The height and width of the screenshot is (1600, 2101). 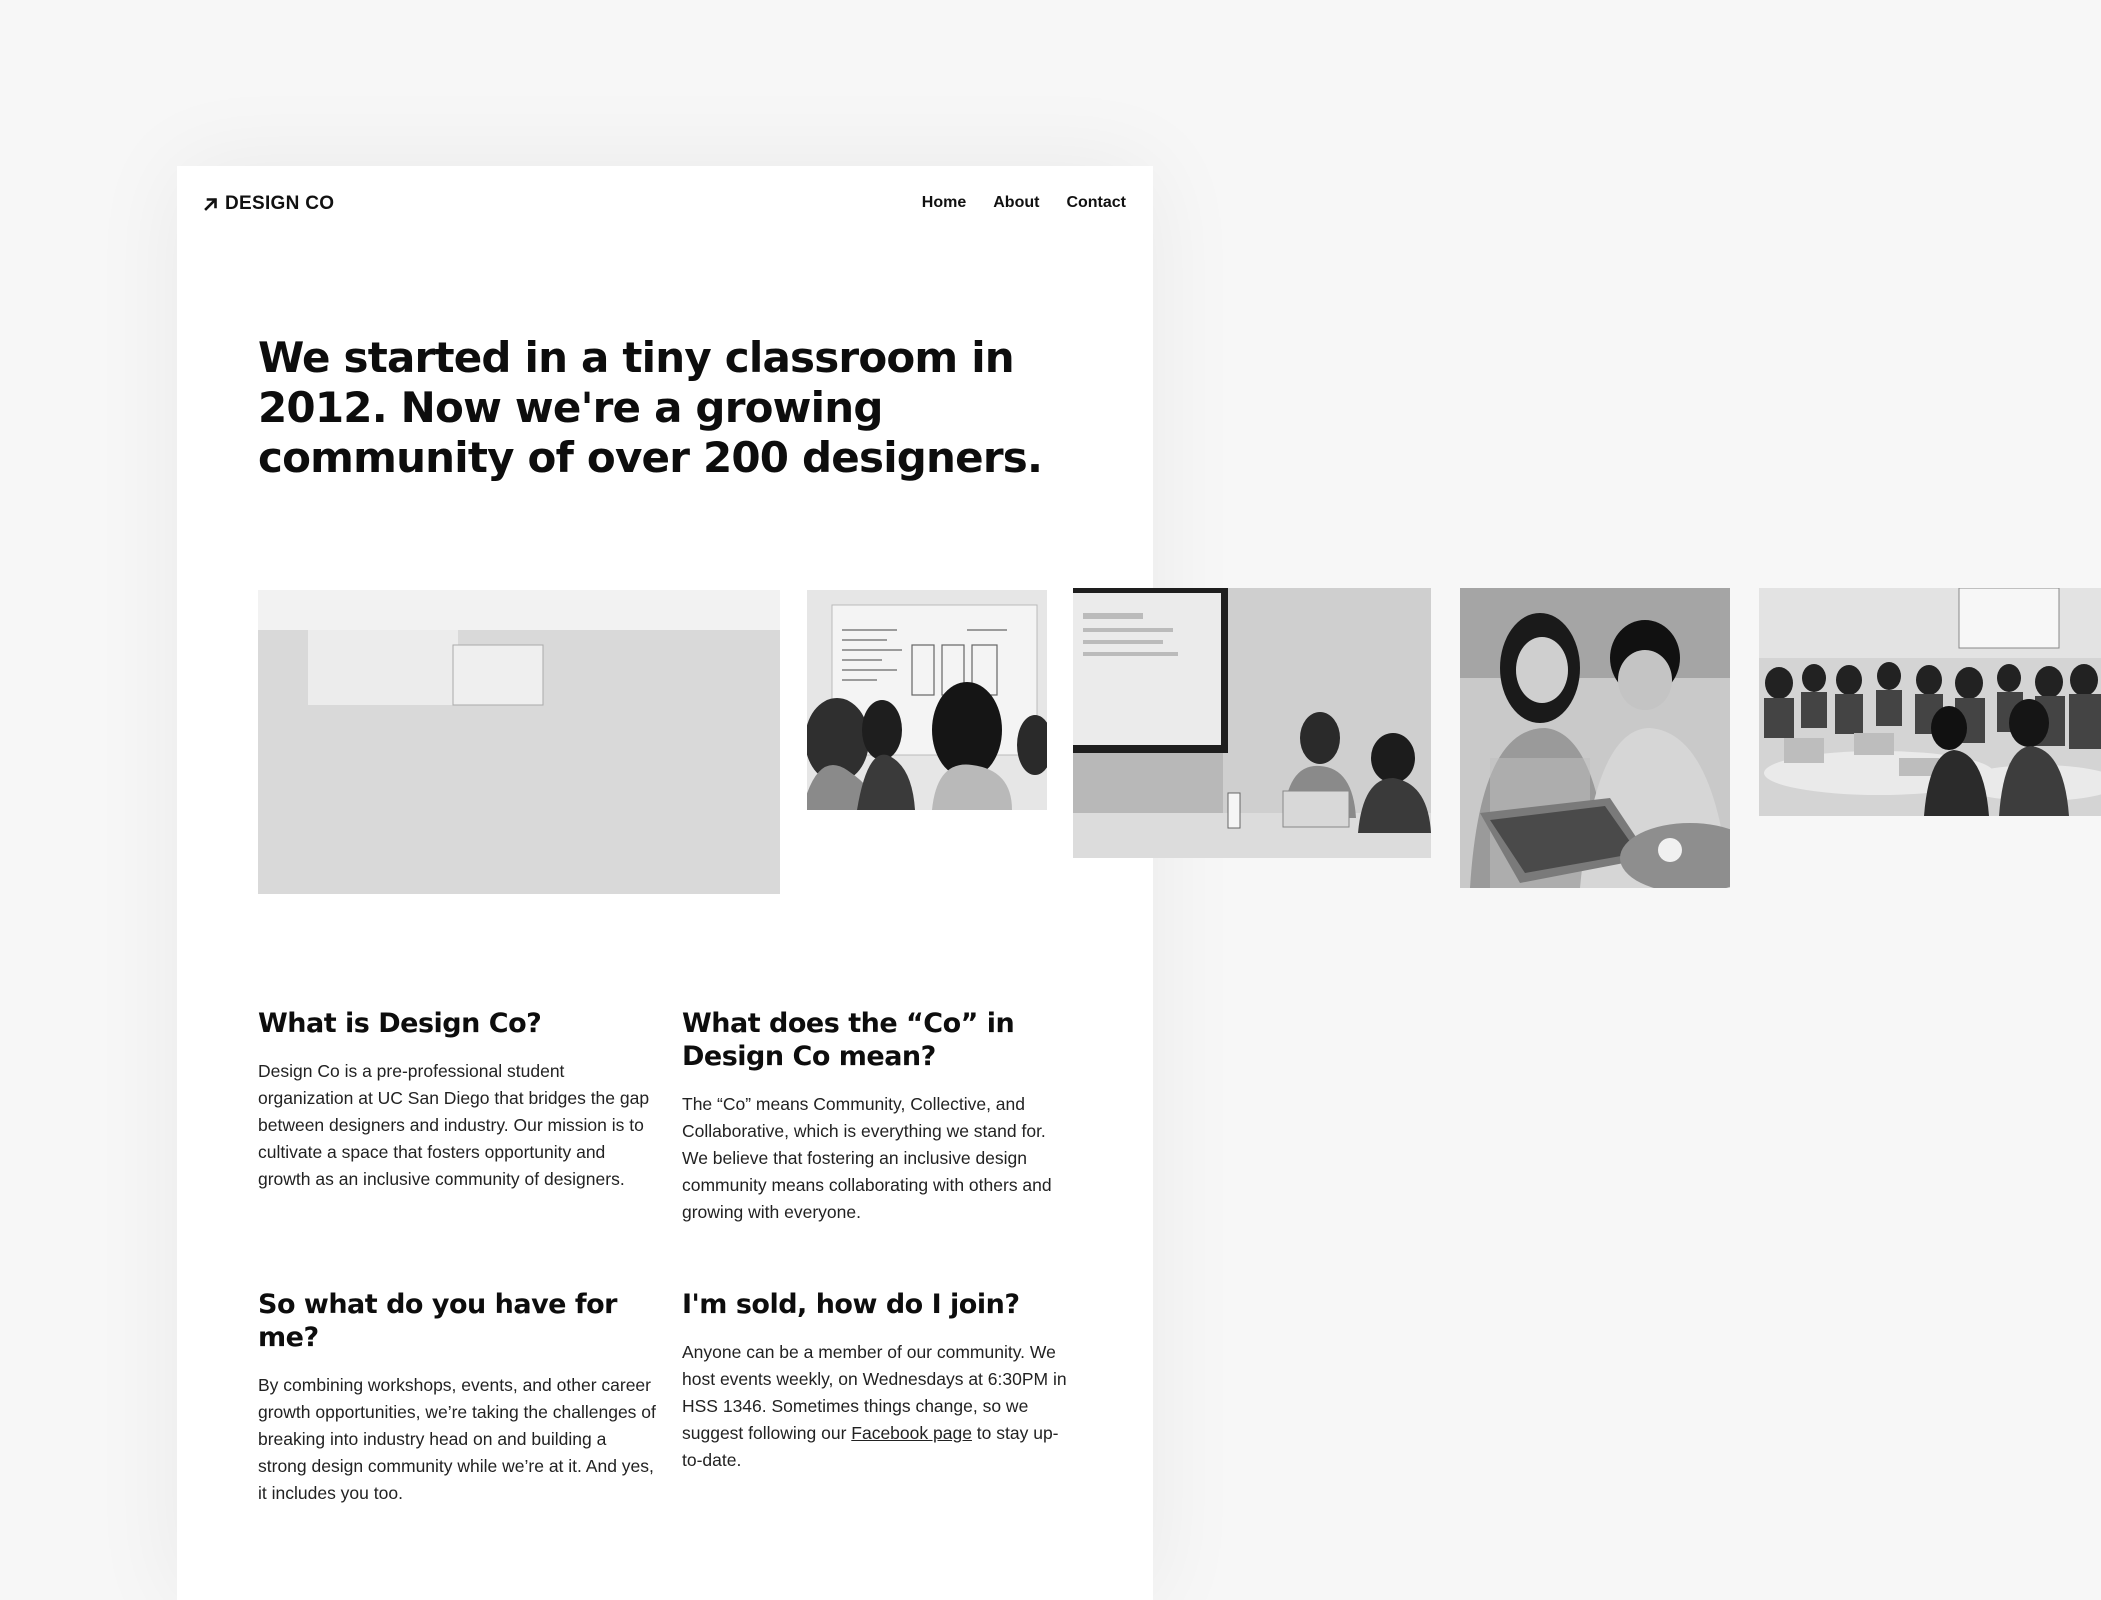 What do you see at coordinates (1096, 203) in the screenshot?
I see `nav-contact-link: Contact` at bounding box center [1096, 203].